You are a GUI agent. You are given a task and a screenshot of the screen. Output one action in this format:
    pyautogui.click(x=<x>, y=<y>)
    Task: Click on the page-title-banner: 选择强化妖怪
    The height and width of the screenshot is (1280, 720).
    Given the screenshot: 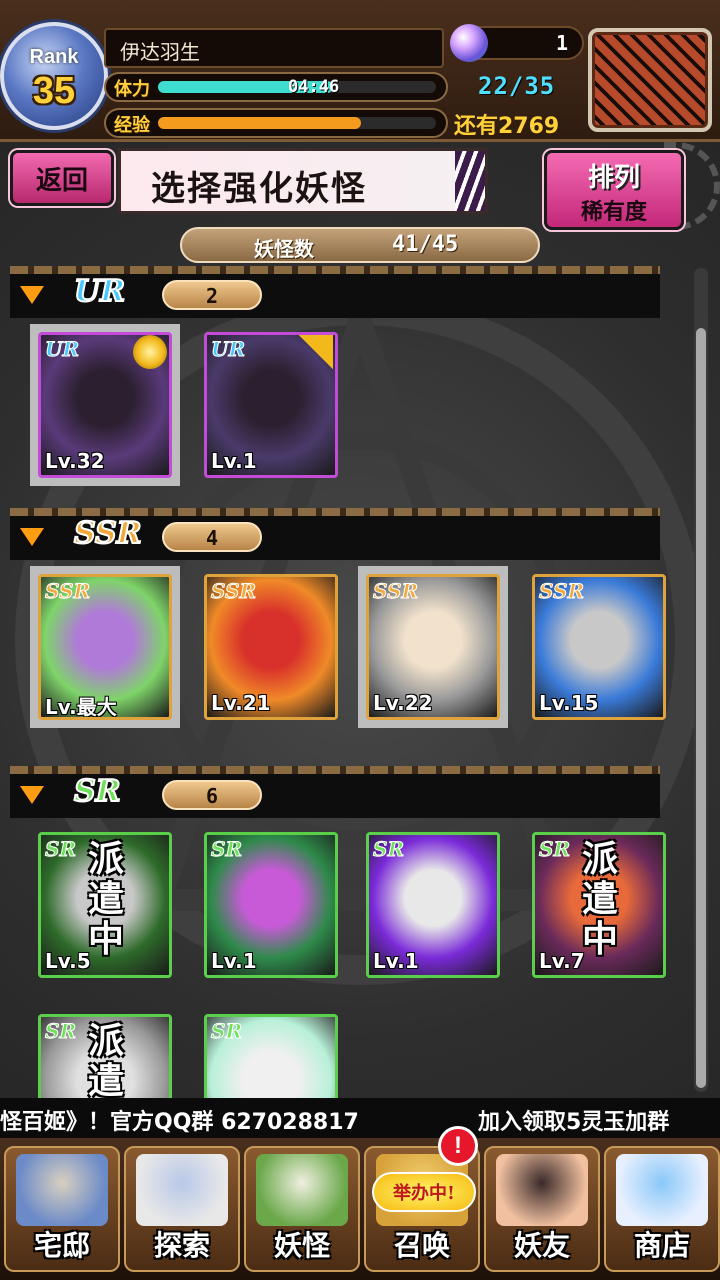 What is the action you would take?
    pyautogui.click(x=303, y=181)
    